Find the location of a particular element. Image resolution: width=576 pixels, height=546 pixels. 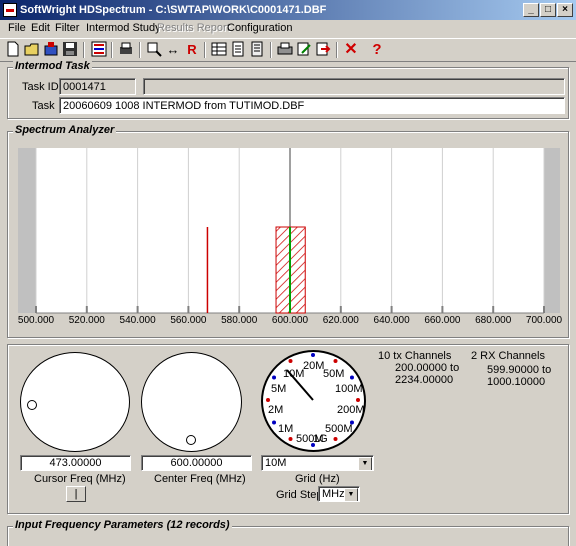

x-tick-label: 620.000 is located at coordinates (341, 320).